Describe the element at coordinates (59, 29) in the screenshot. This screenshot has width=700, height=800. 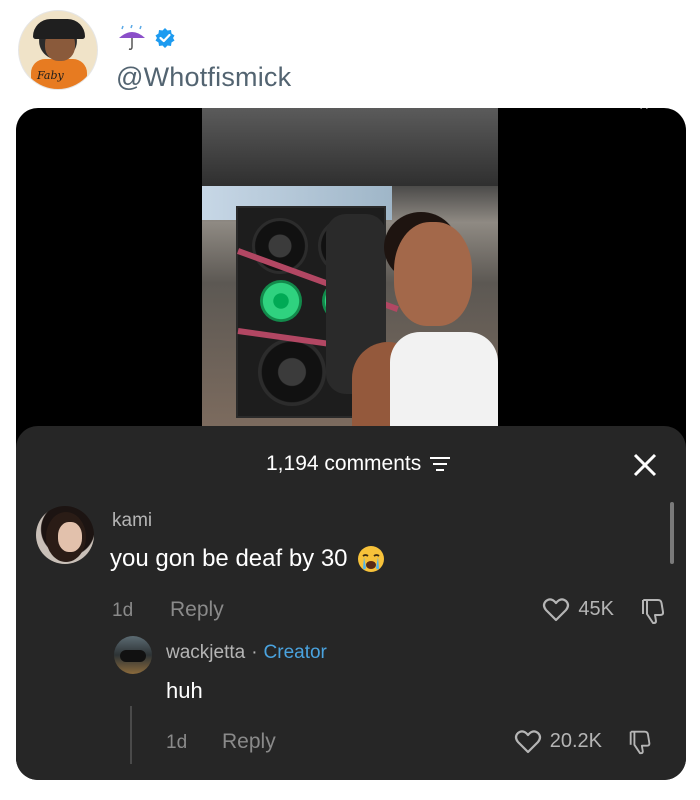
I see `avatar-cap` at that location.